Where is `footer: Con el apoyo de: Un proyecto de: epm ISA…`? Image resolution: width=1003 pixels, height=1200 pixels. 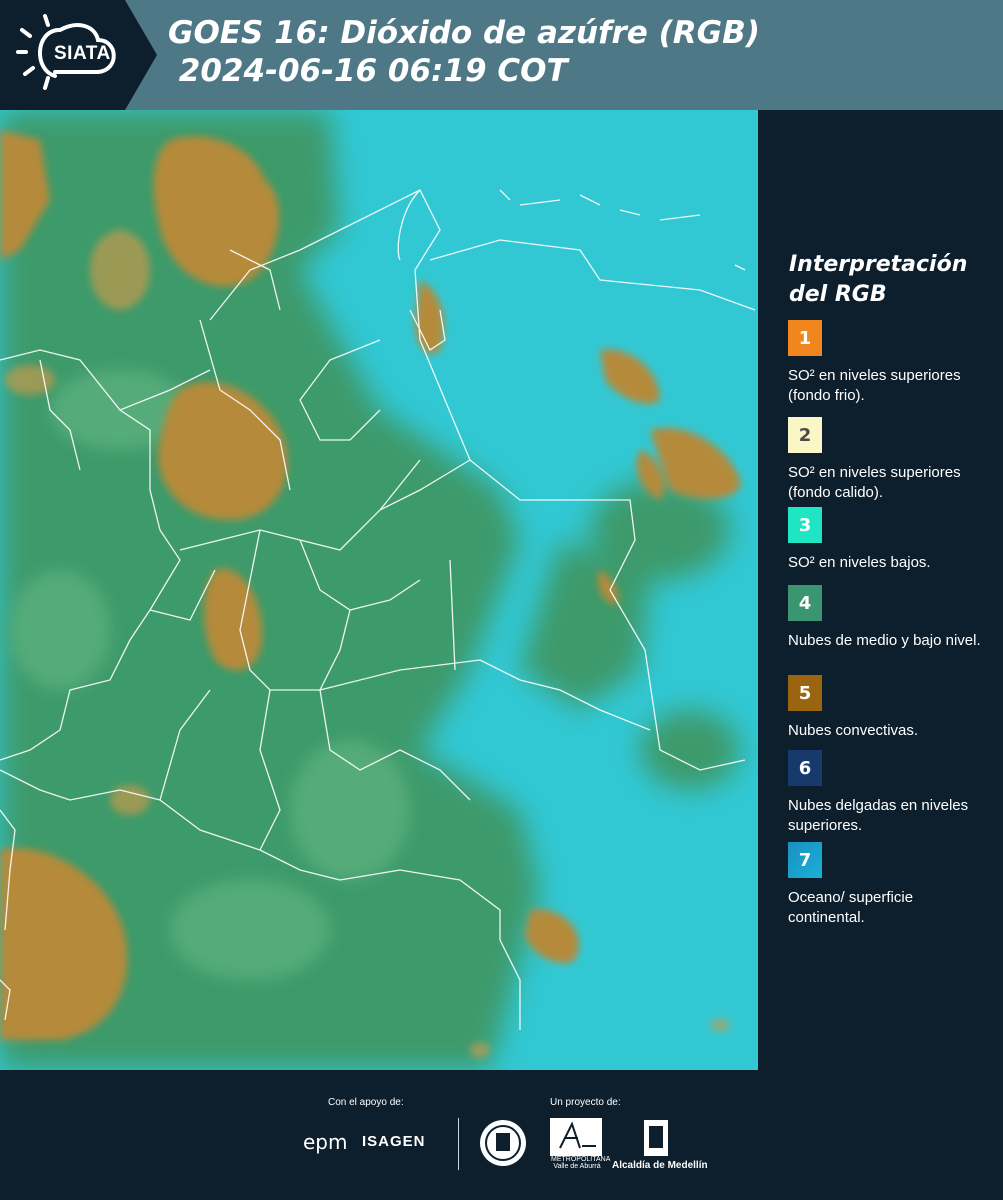 footer: Con el apoyo de: Un proyecto de: epm ISA… is located at coordinates (501, 1135).